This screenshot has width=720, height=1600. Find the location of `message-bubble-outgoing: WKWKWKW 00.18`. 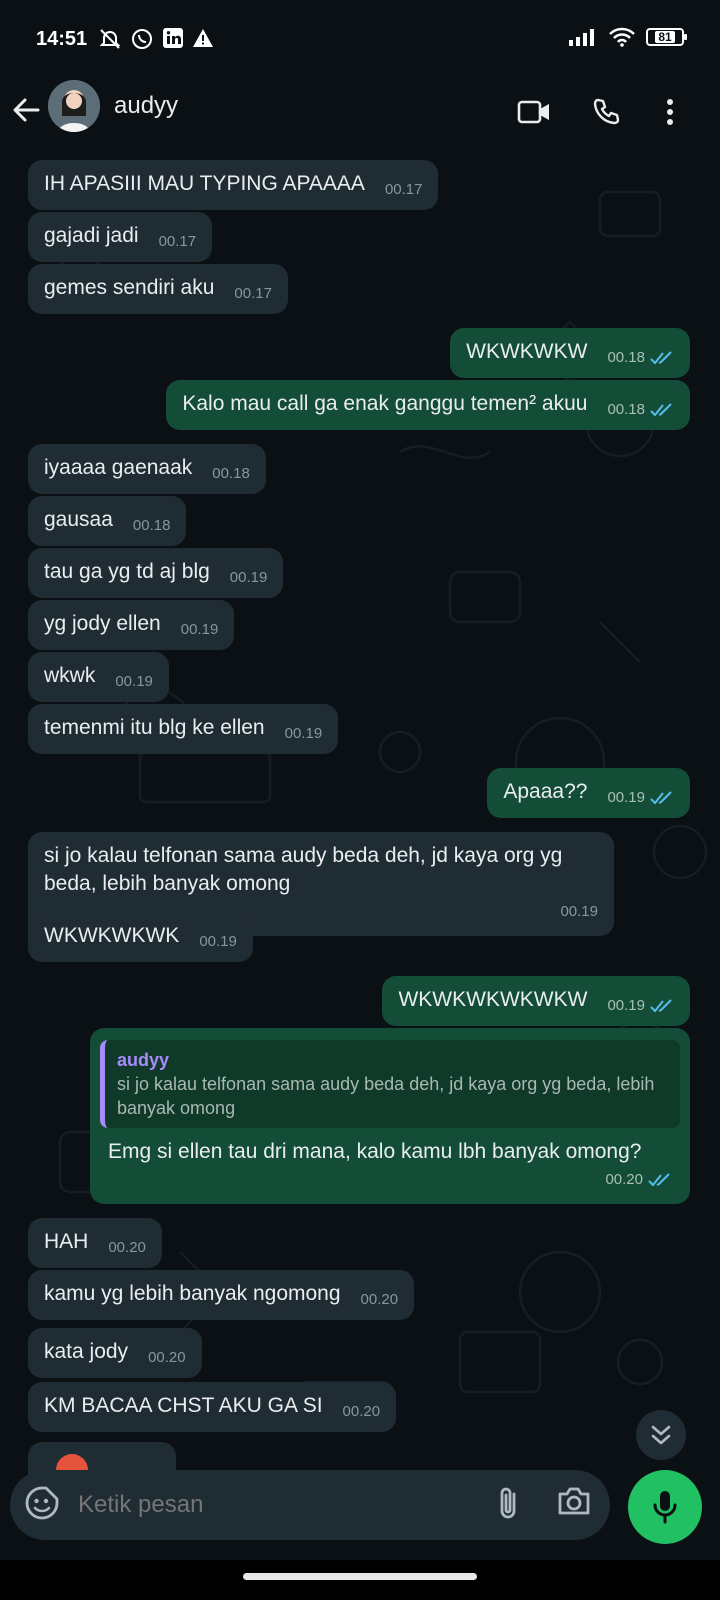

message-bubble-outgoing: WKWKWKW 00.18 is located at coordinates (570, 353).